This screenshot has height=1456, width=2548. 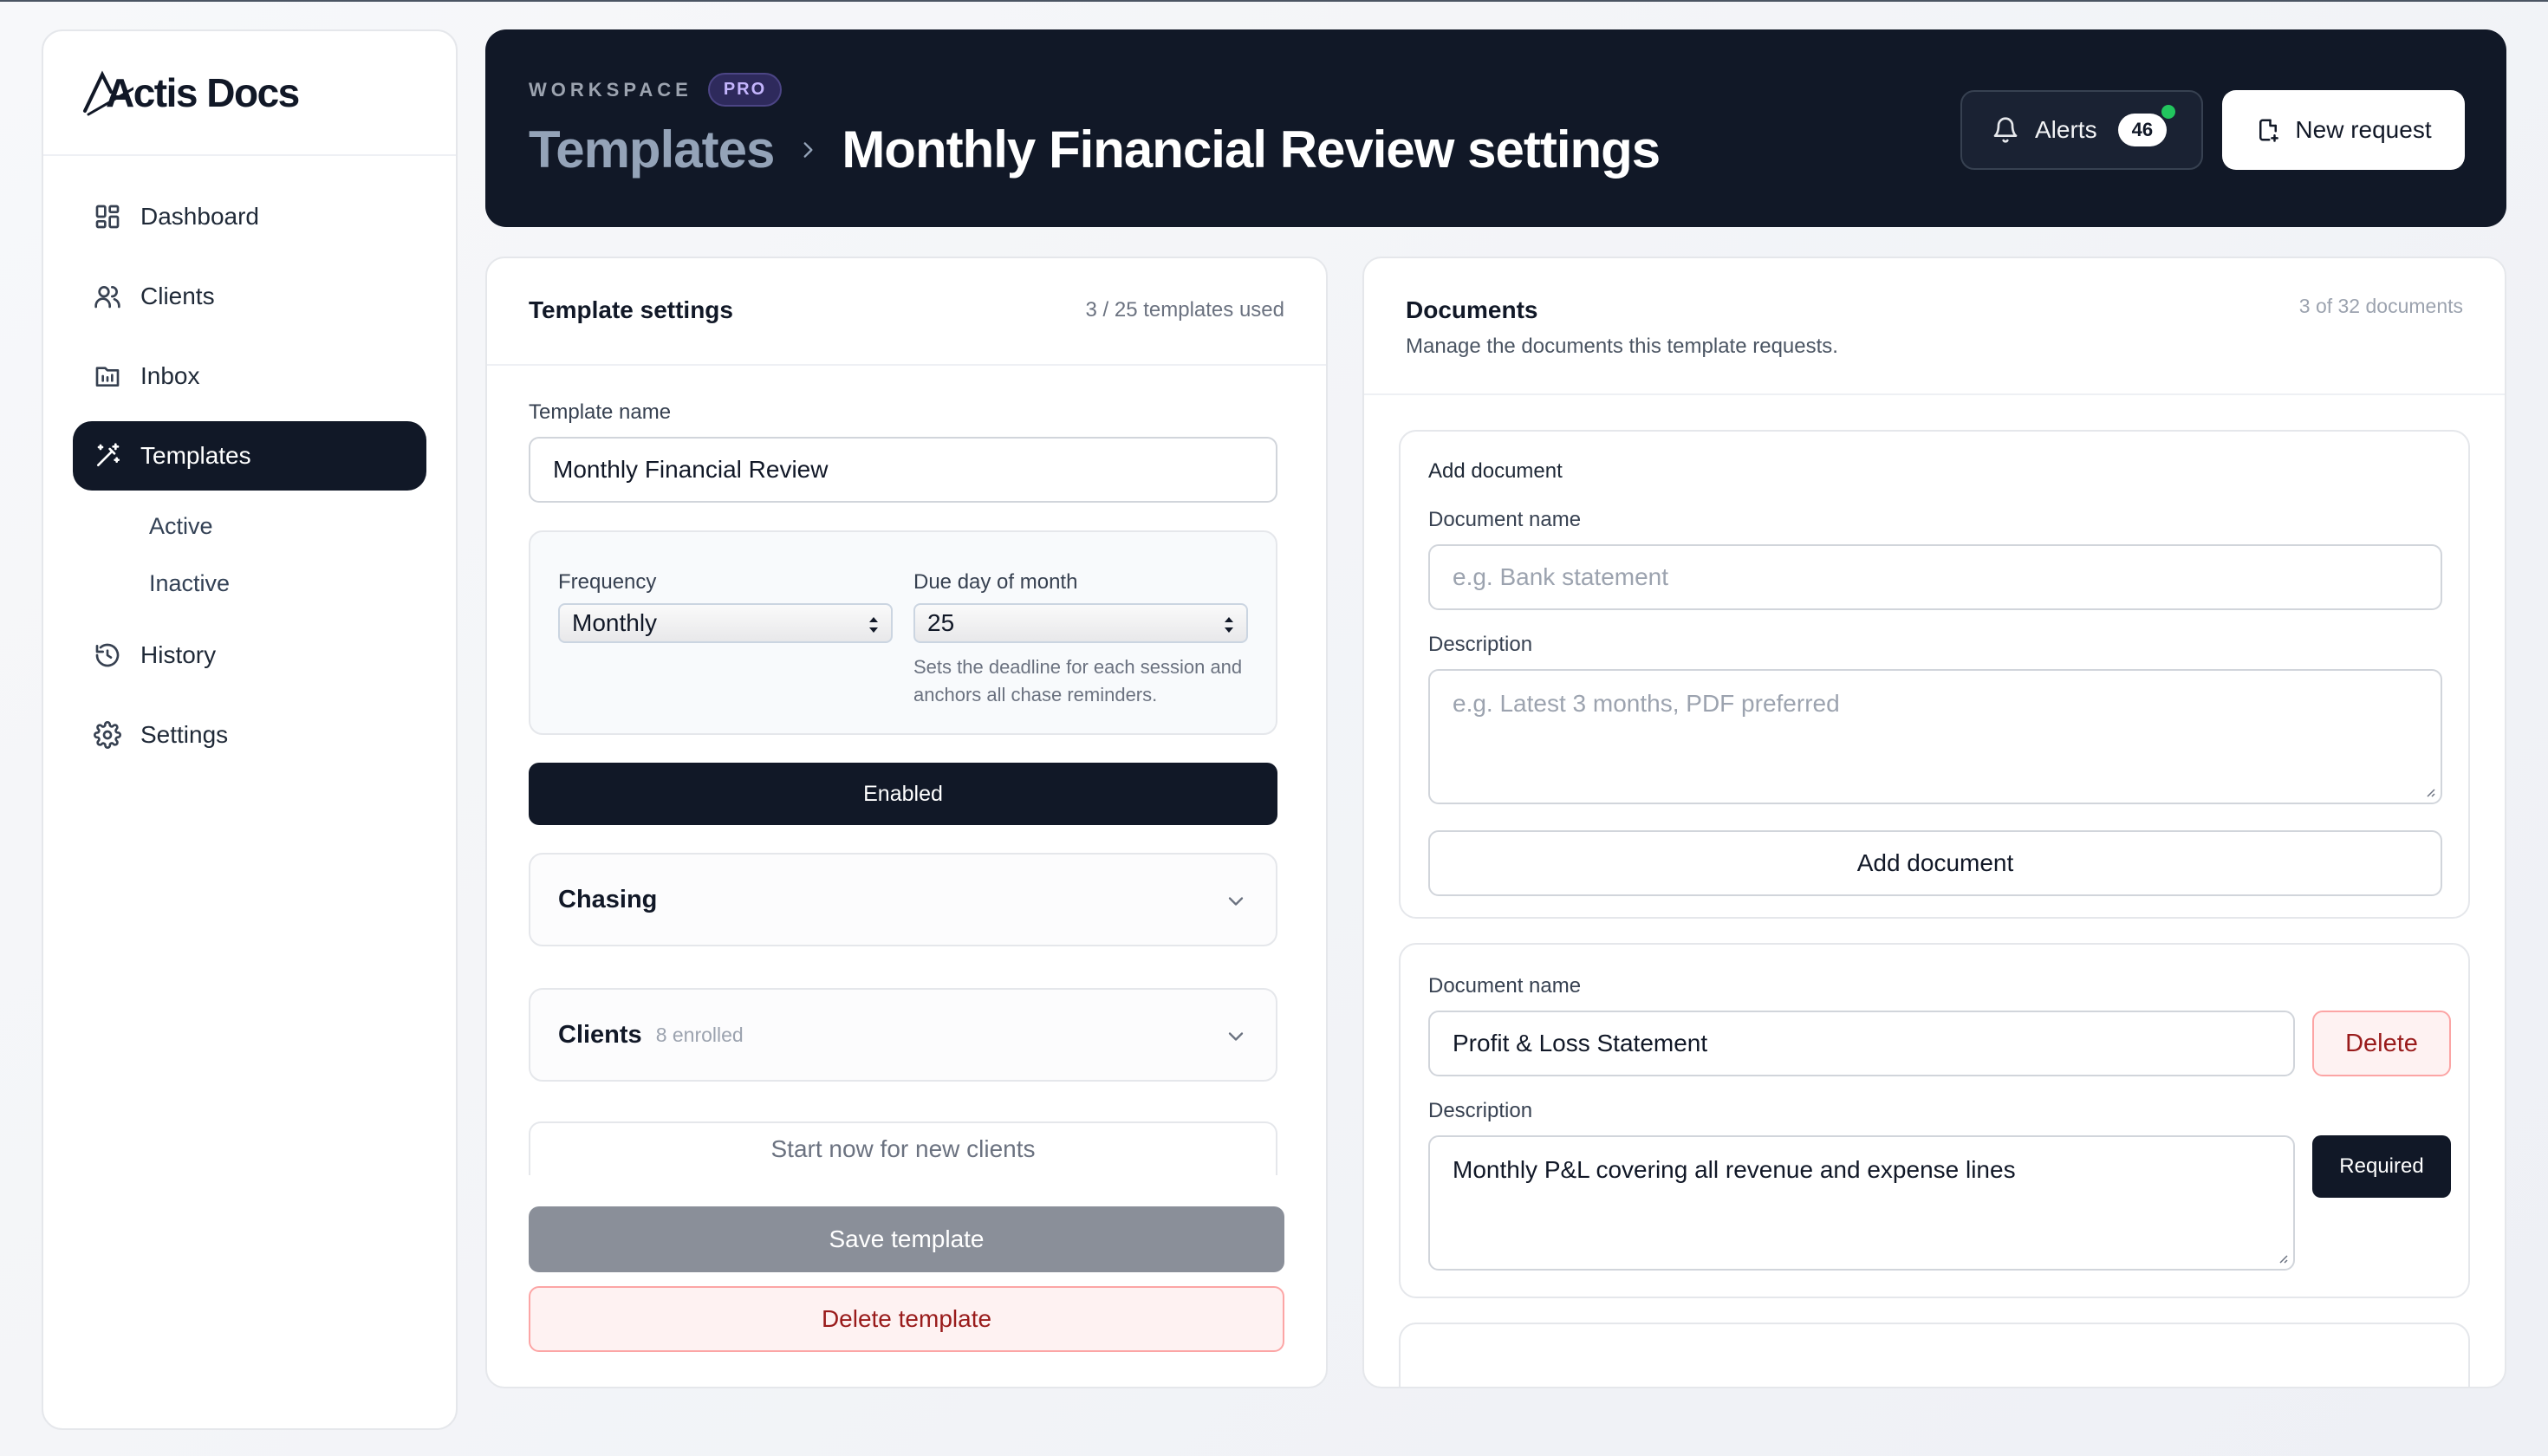 I want to click on brand: Actis Docs, so click(x=249, y=93).